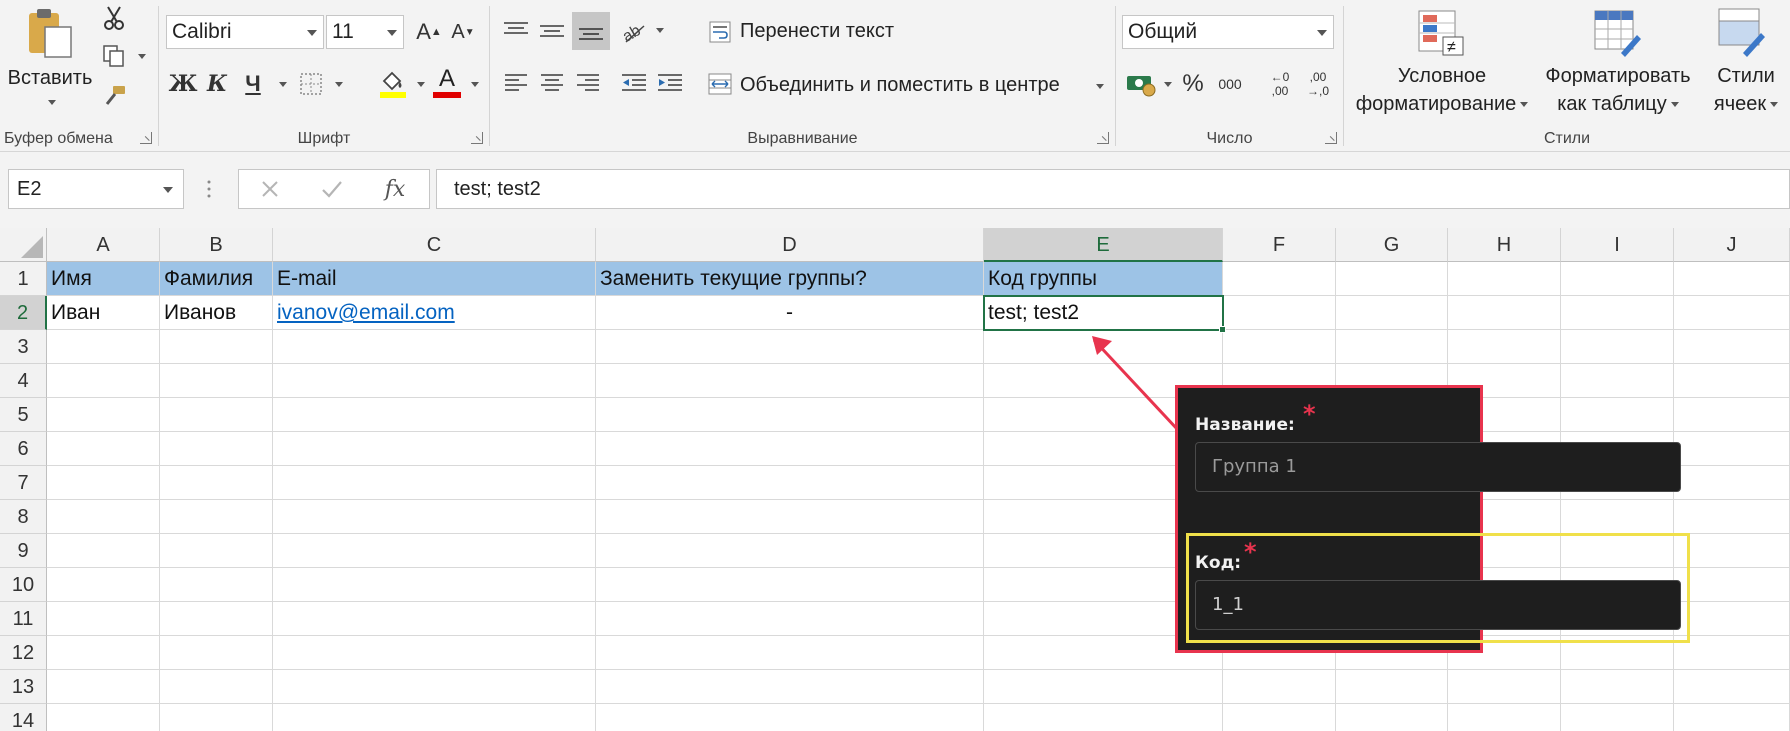 This screenshot has height=731, width=1790. What do you see at coordinates (23, 381) in the screenshot?
I see `row-header-4: 4` at bounding box center [23, 381].